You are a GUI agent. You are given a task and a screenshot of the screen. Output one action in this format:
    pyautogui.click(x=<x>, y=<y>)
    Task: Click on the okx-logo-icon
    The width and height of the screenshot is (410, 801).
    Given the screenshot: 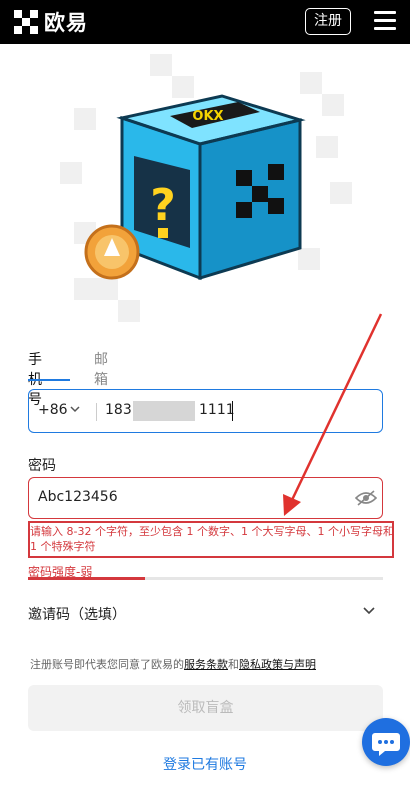 What is the action you would take?
    pyautogui.click(x=26, y=22)
    